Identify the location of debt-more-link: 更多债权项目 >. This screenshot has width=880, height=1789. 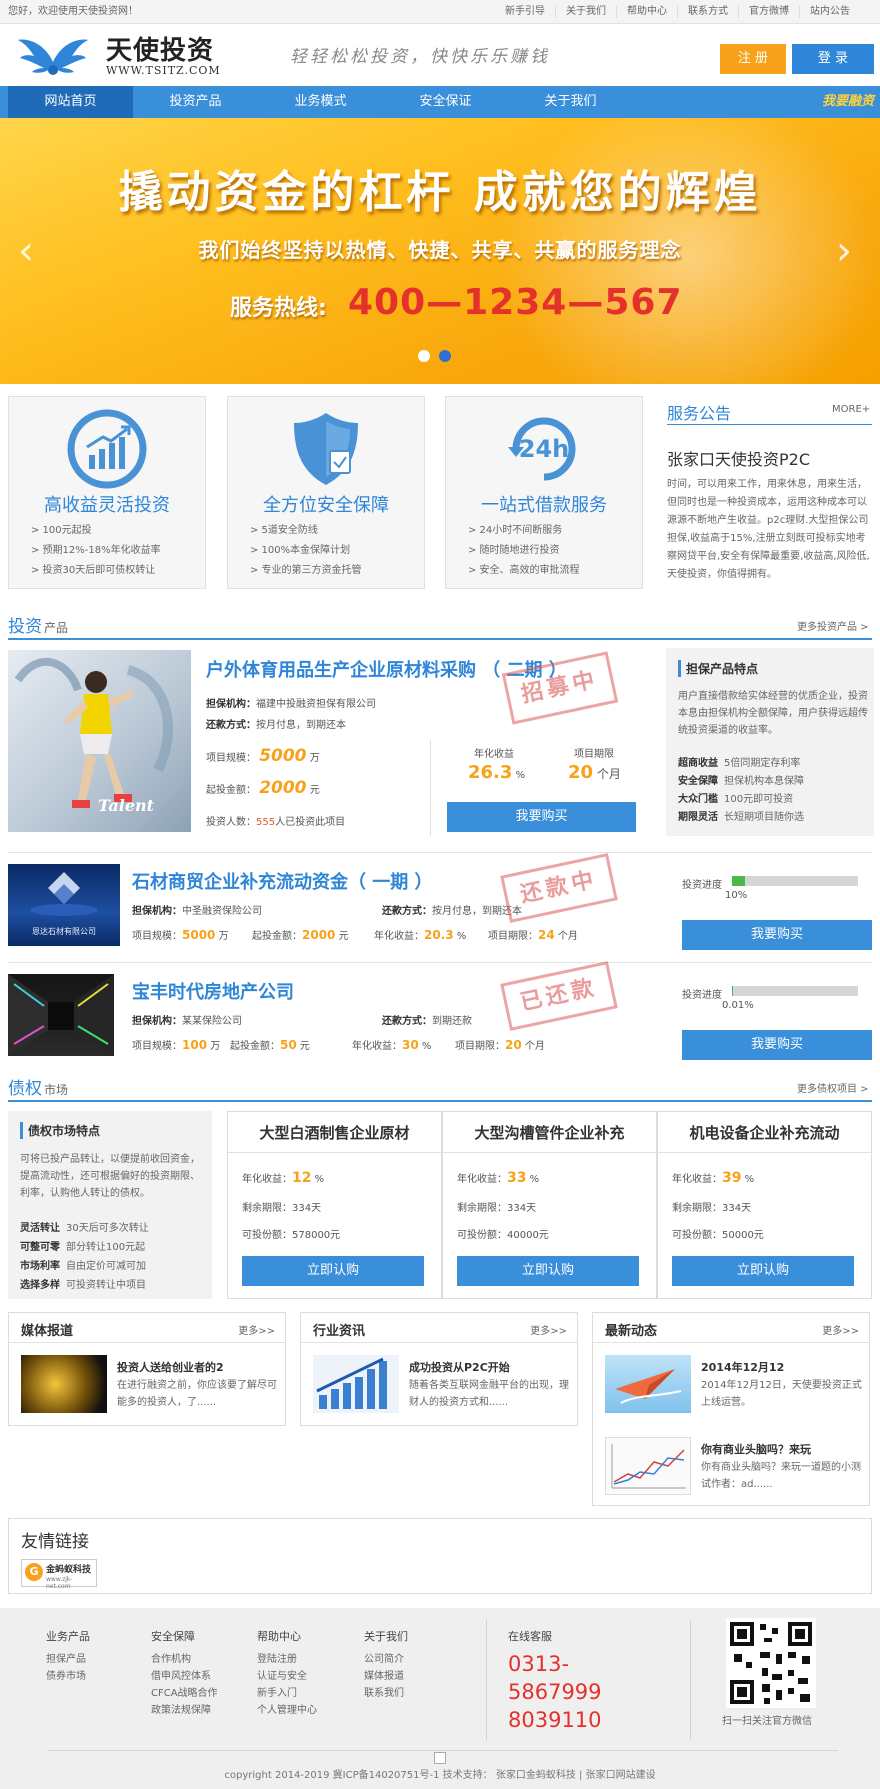
(833, 1087).